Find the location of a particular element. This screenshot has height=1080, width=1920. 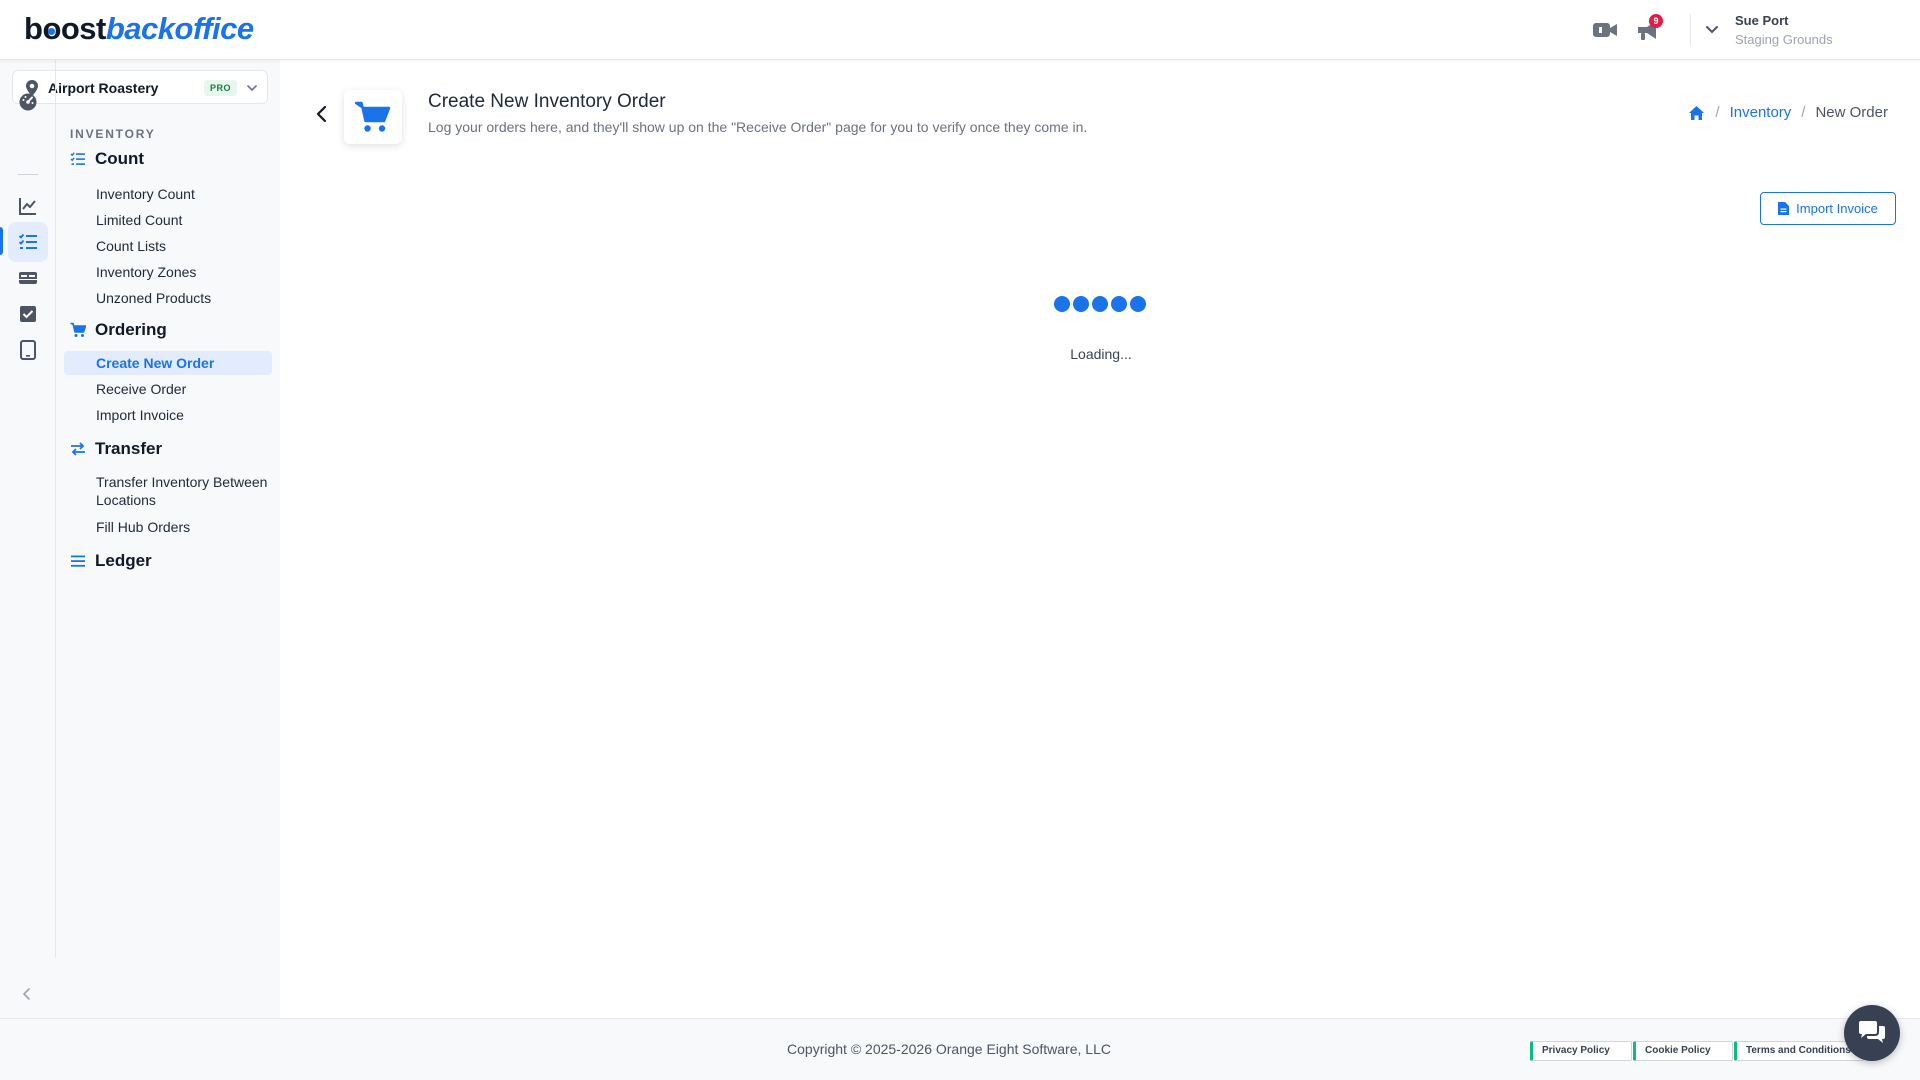

sidebar-item-receive-order: Receive Order is located at coordinates (168, 389).